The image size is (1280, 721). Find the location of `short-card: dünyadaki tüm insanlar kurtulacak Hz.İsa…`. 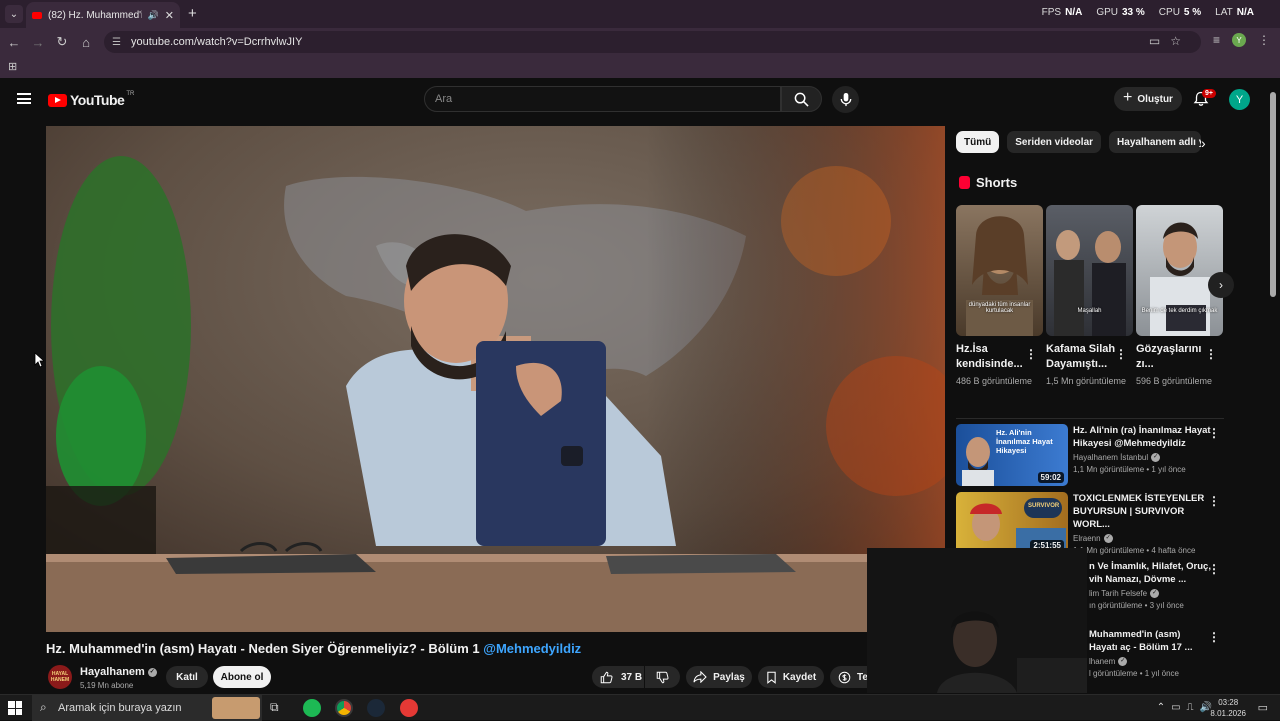

short-card: dünyadaki tüm insanlar kurtulacak Hz.İsa… is located at coordinates (999, 296).